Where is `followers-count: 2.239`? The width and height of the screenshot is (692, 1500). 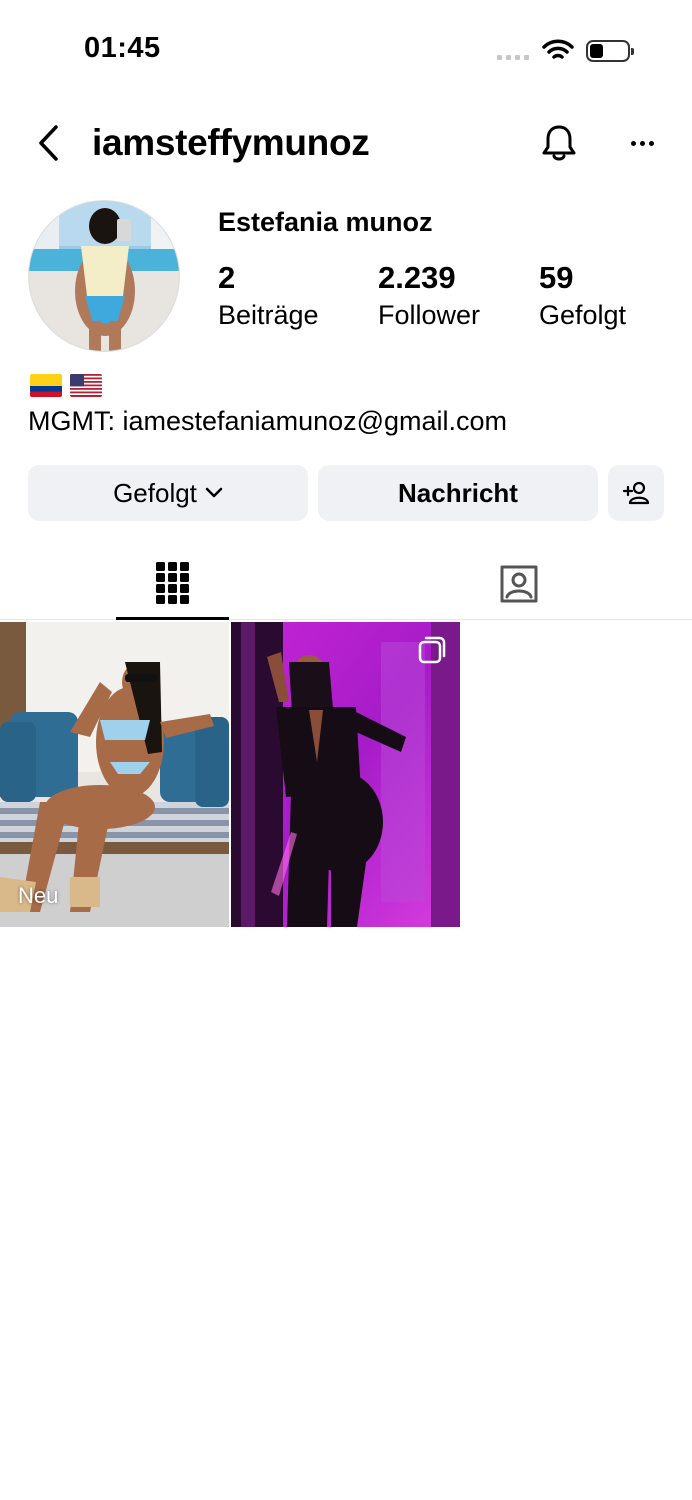 followers-count: 2.239 is located at coordinates (417, 277).